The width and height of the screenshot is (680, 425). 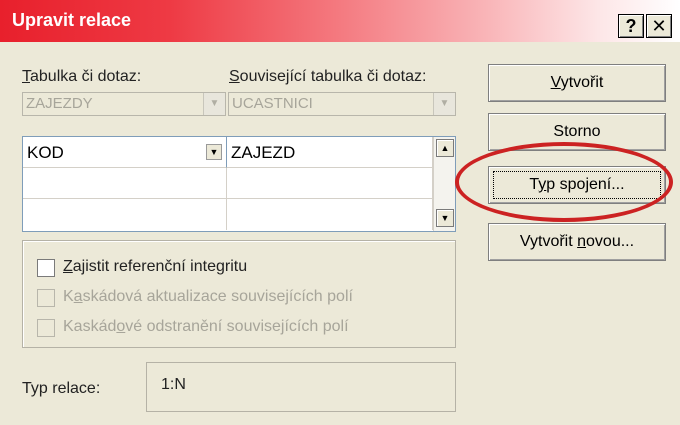 What do you see at coordinates (46, 328) in the screenshot?
I see `cascade-delete-checkbox` at bounding box center [46, 328].